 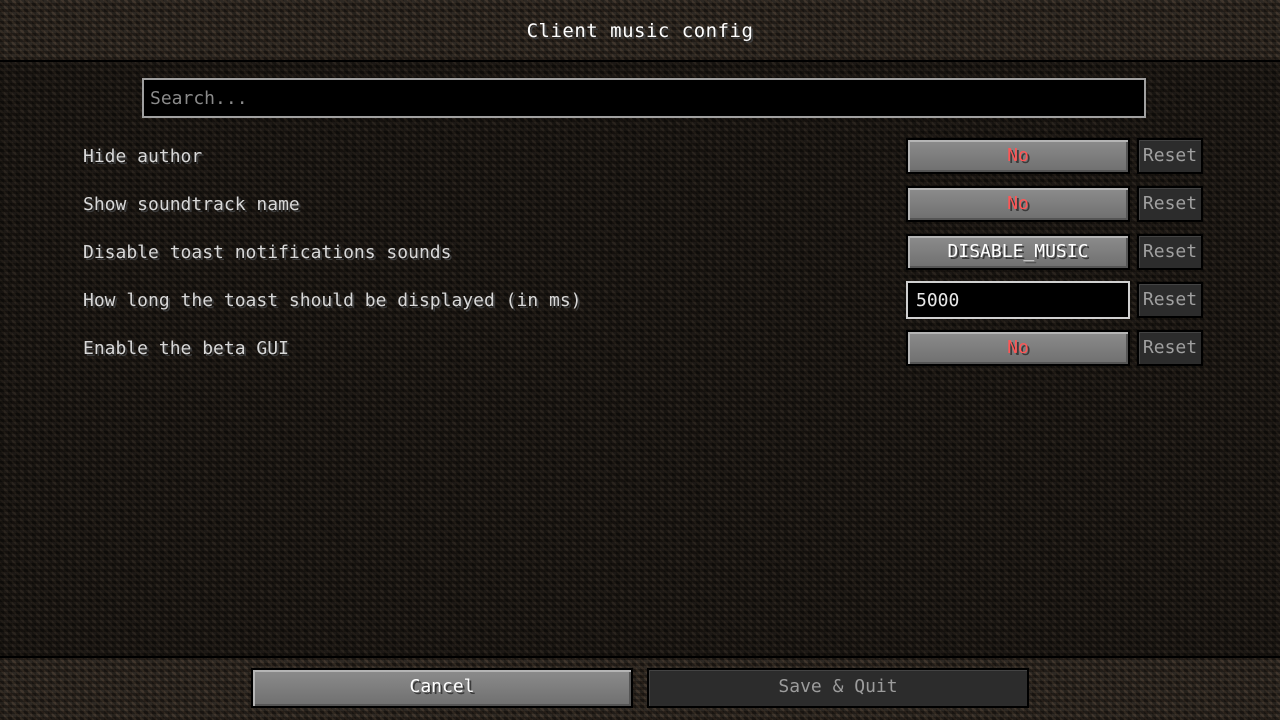 I want to click on option-row-hide-author: Hide author No Reset, so click(x=640, y=157).